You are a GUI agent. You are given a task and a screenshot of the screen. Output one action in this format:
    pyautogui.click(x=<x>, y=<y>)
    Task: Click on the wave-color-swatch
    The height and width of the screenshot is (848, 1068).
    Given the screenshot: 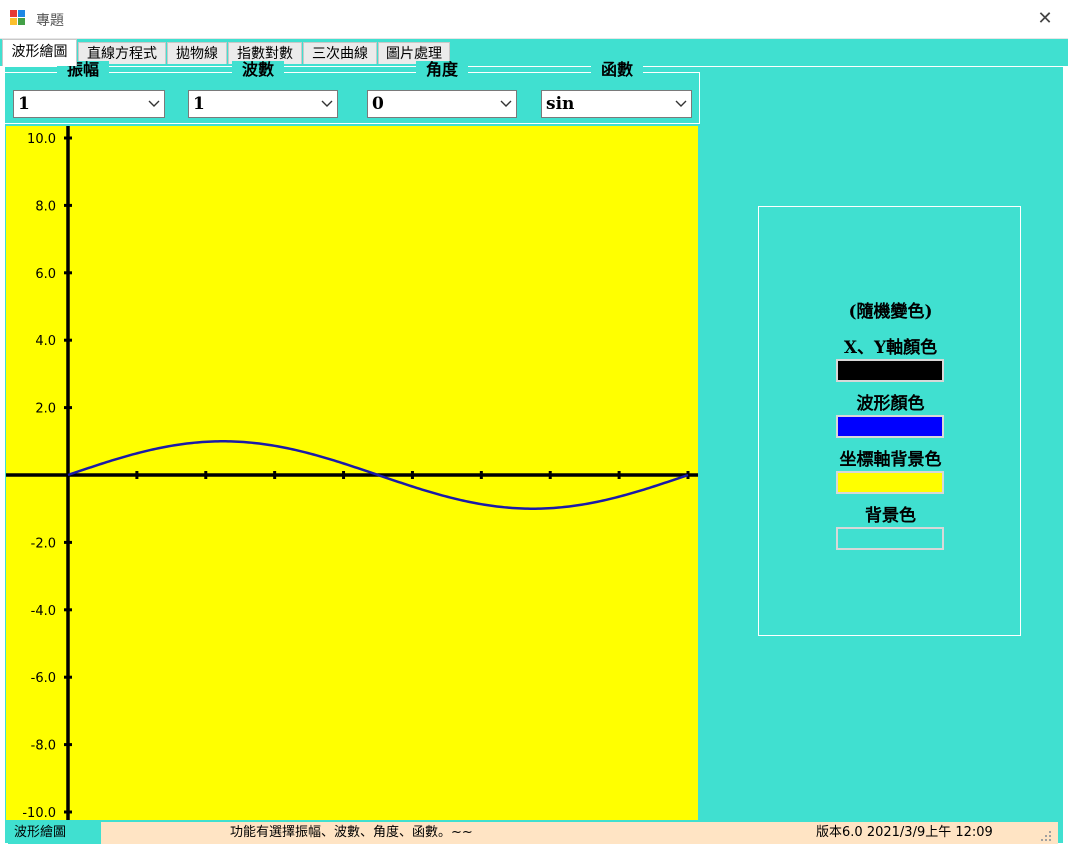 What is the action you would take?
    pyautogui.click(x=890, y=426)
    